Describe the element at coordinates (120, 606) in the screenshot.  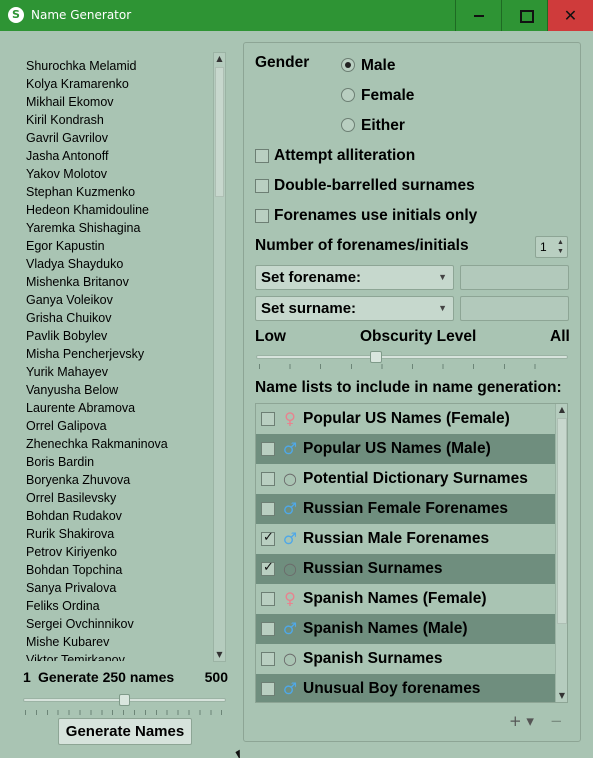
I see `name-list-item: Feliks Ordina` at that location.